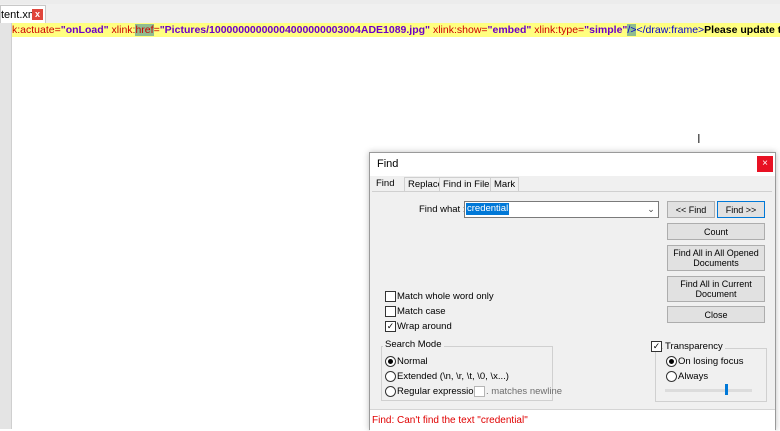 The image size is (780, 431). Describe the element at coordinates (726, 389) in the screenshot. I see `transparency-slider-thumb` at that location.